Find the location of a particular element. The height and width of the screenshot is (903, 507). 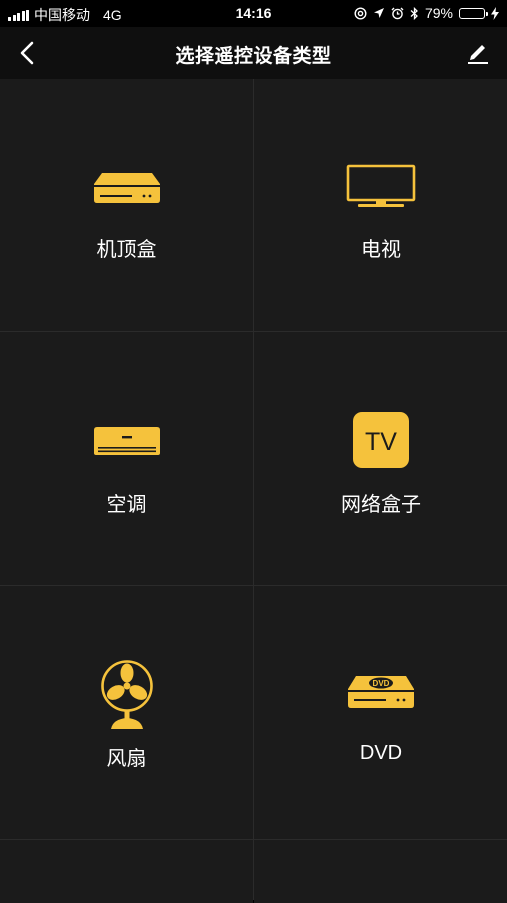

device-label: 机顶盒 is located at coordinates (126, 250).